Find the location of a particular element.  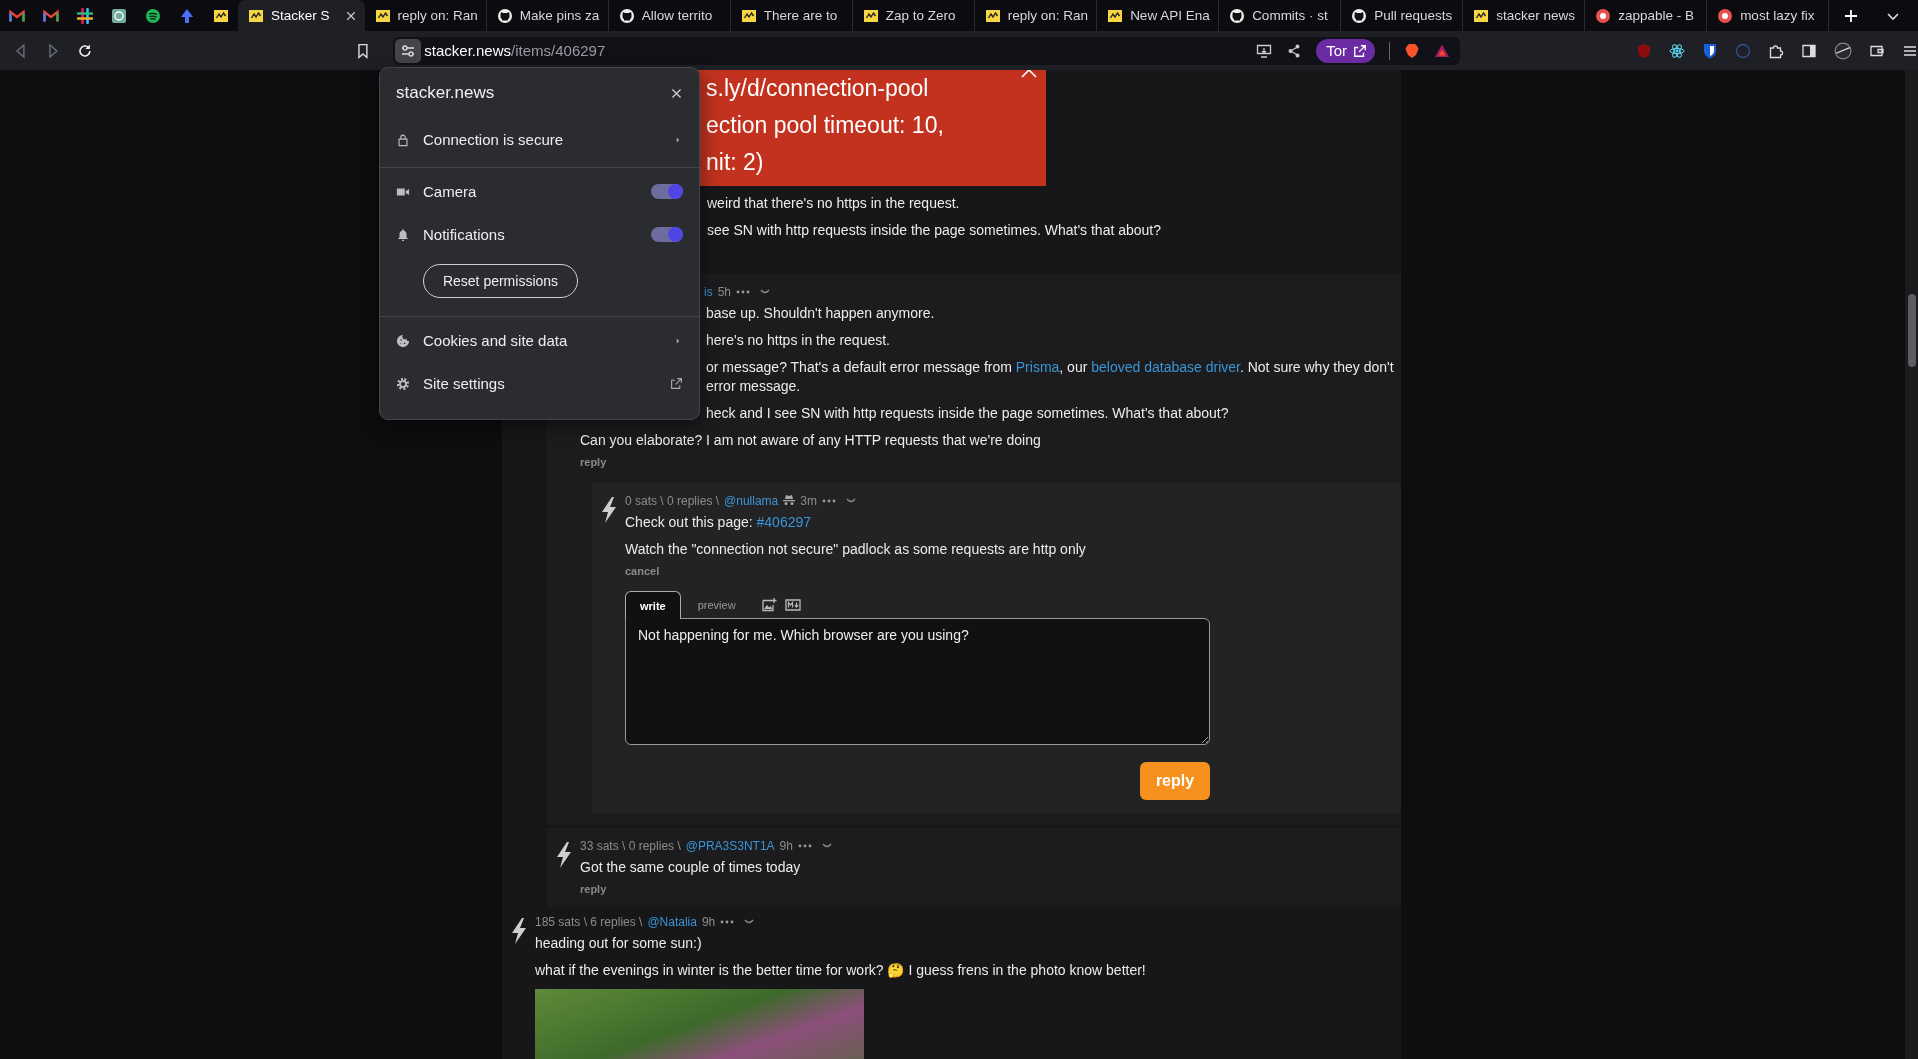

puzzle-icon is located at coordinates (1776, 50).